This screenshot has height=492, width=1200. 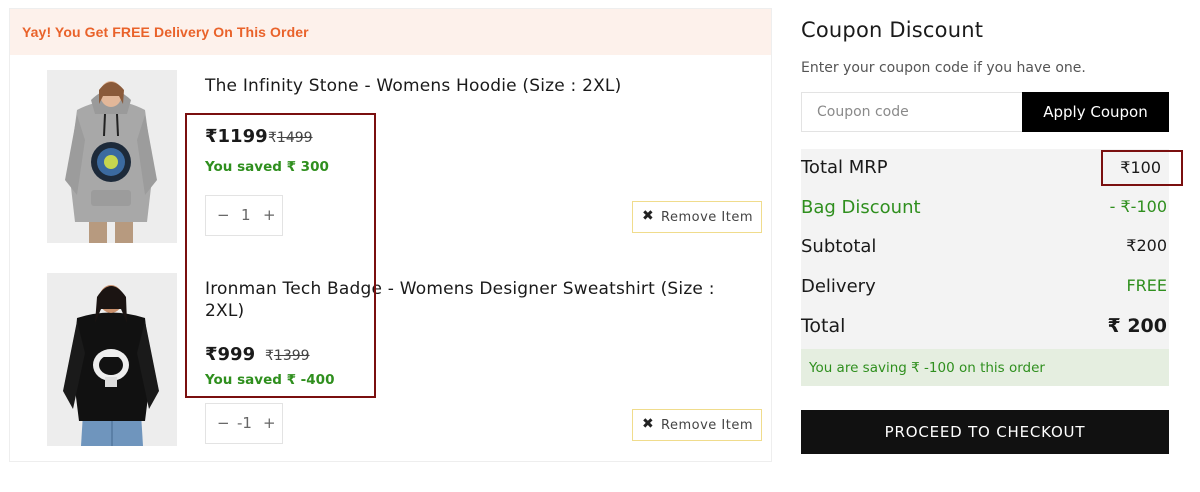 I want to click on subtotal-label: Subtotal, so click(x=839, y=246).